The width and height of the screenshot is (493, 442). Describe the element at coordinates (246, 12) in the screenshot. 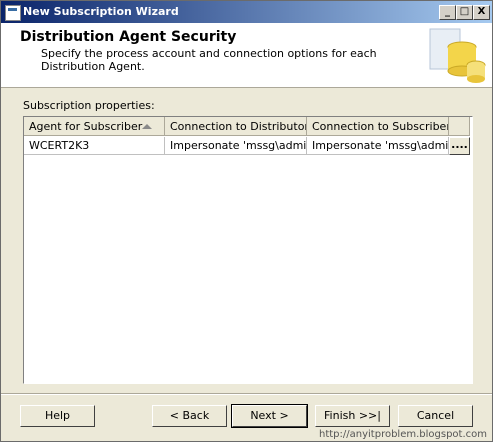

I see `title-bar: New Subscription Wizard _ □ X` at that location.